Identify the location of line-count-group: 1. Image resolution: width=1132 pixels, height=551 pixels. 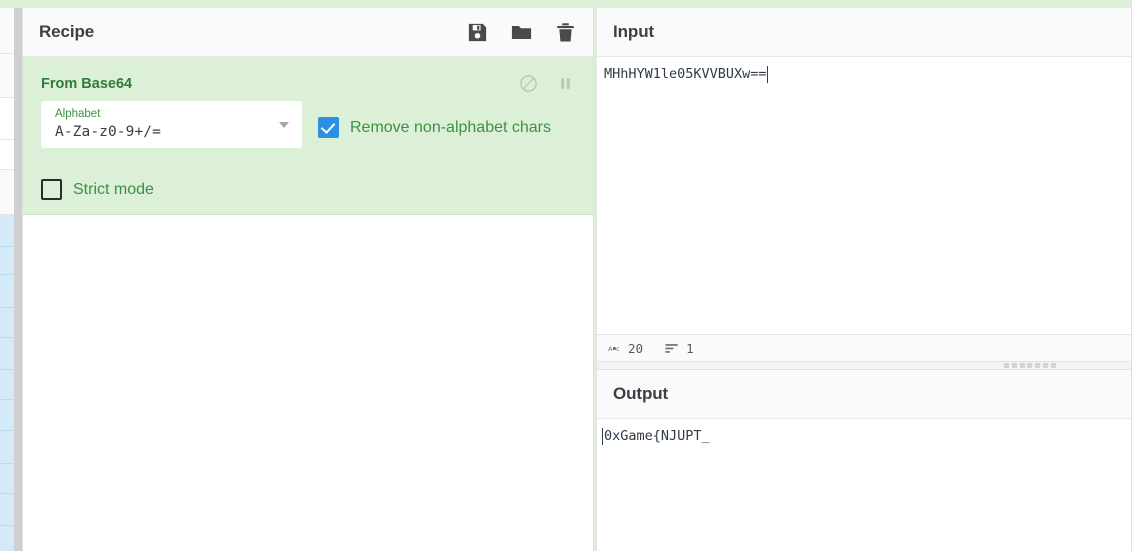
(679, 348).